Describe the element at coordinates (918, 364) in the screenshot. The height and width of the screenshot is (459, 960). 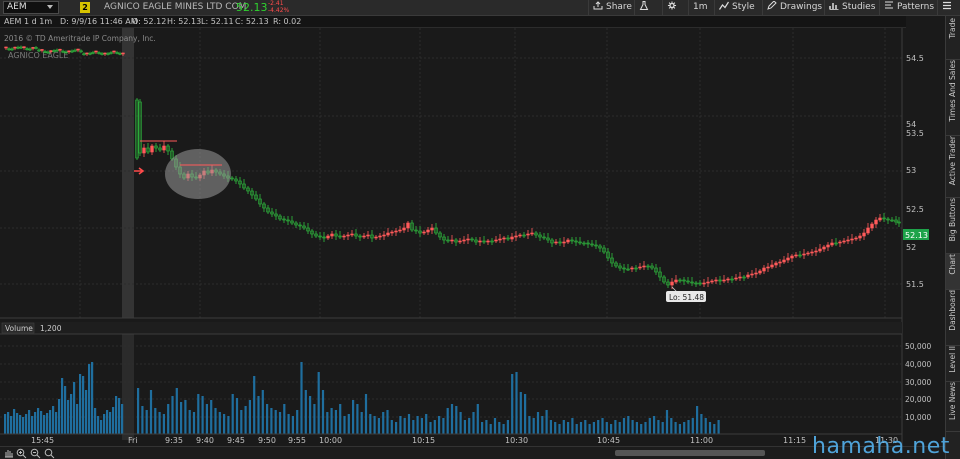
I see `volume-tick: 40,000` at that location.